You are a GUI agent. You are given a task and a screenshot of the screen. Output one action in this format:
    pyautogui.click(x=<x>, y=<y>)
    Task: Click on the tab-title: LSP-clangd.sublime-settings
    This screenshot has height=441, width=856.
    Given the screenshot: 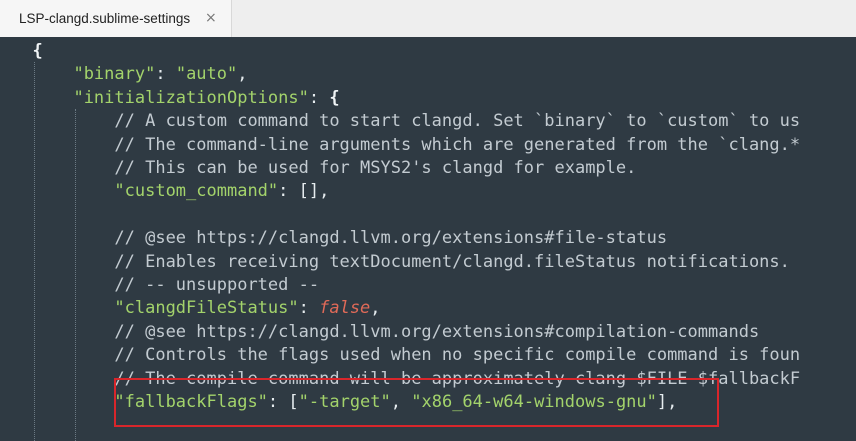 What is the action you would take?
    pyautogui.click(x=105, y=18)
    